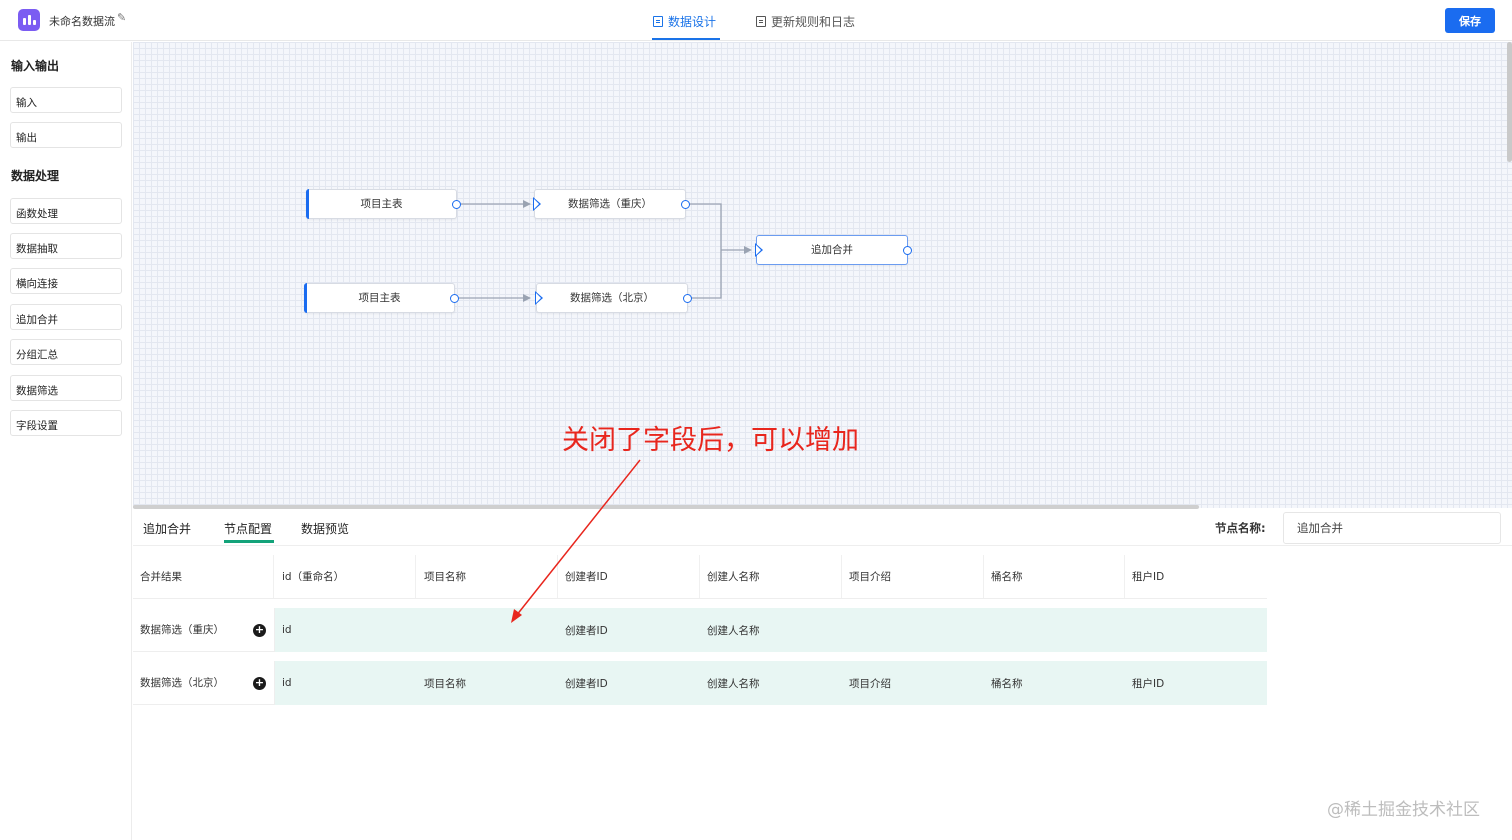 The height and width of the screenshot is (840, 1512). Describe the element at coordinates (822, 545) in the screenshot. I see `panel-divider` at that location.